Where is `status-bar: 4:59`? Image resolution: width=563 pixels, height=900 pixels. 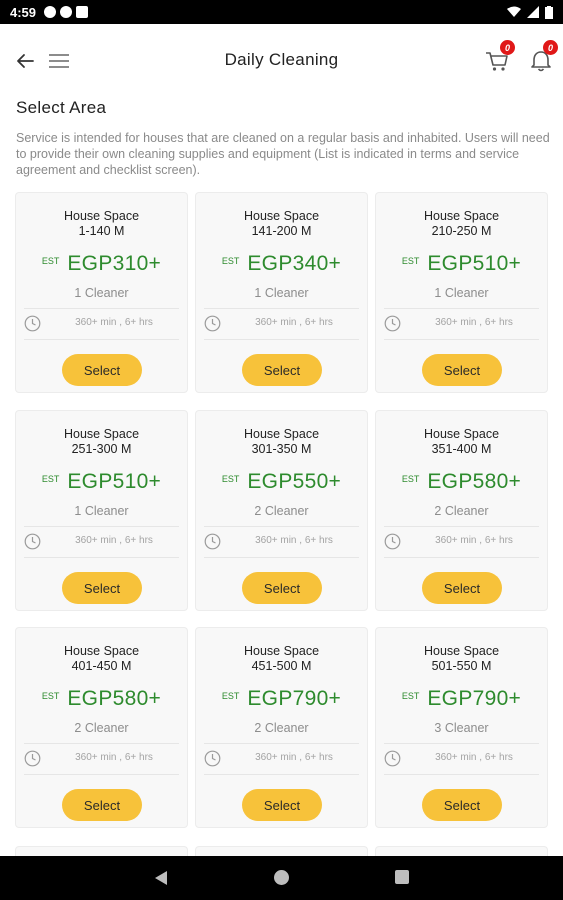
status-bar: 4:59 is located at coordinates (281, 12).